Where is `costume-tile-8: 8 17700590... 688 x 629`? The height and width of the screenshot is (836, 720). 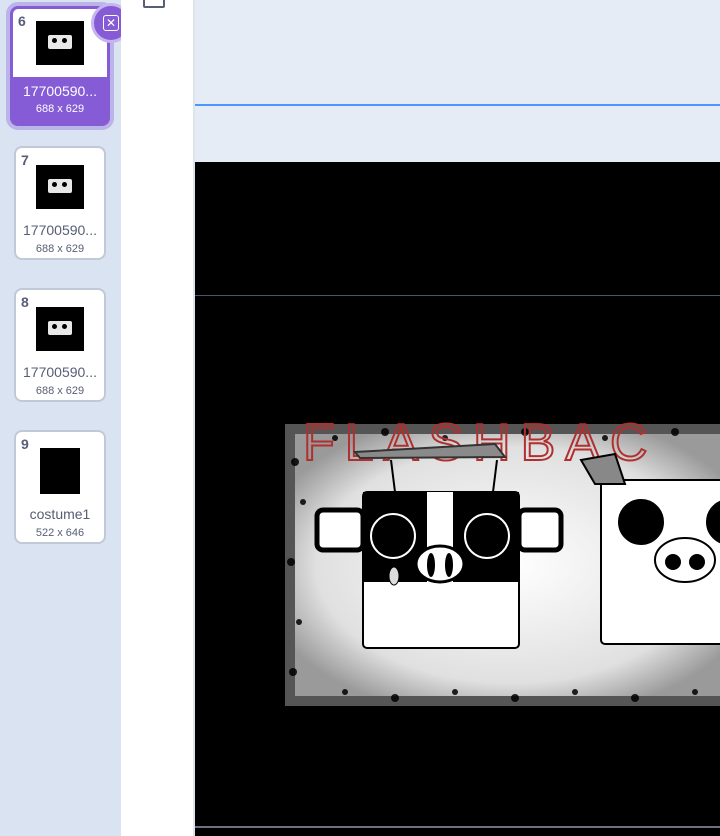
costume-tile-8: 8 17700590... 688 x 629 is located at coordinates (60, 345).